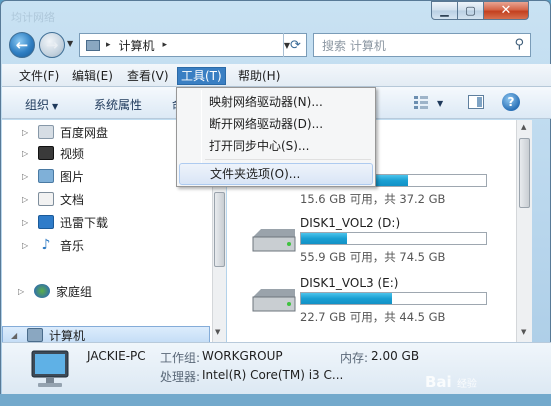 The image size is (551, 406). What do you see at coordinates (180, 377) in the screenshot?
I see `processor-label: 处理器:` at bounding box center [180, 377].